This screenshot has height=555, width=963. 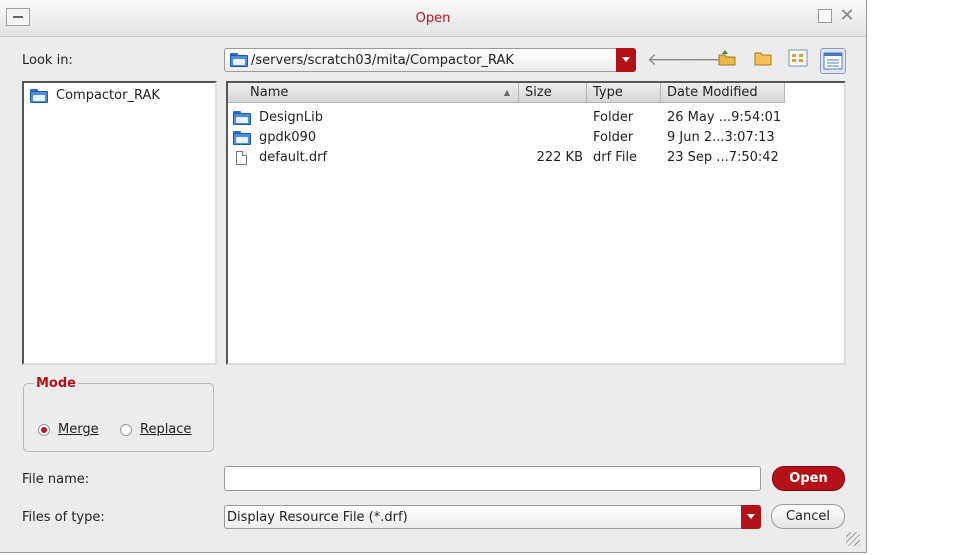 What do you see at coordinates (798, 60) in the screenshot?
I see `list-view-icon` at bounding box center [798, 60].